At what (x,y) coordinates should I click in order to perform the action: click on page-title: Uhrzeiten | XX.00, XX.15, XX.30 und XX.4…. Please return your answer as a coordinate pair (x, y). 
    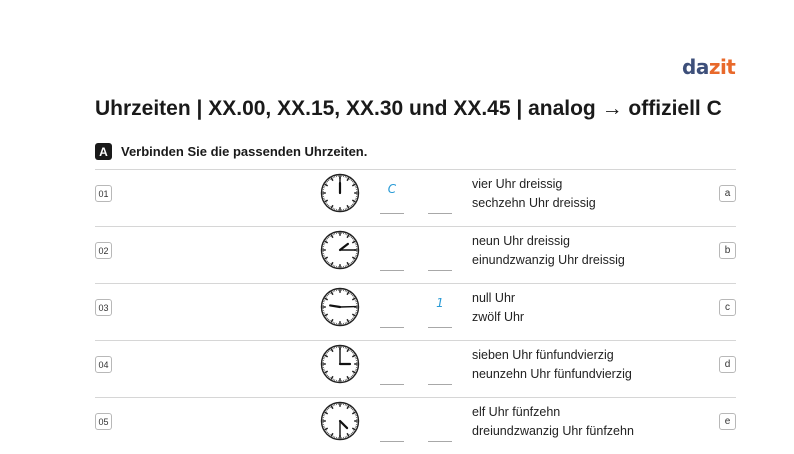
    Looking at the image, I should click on (408, 109).